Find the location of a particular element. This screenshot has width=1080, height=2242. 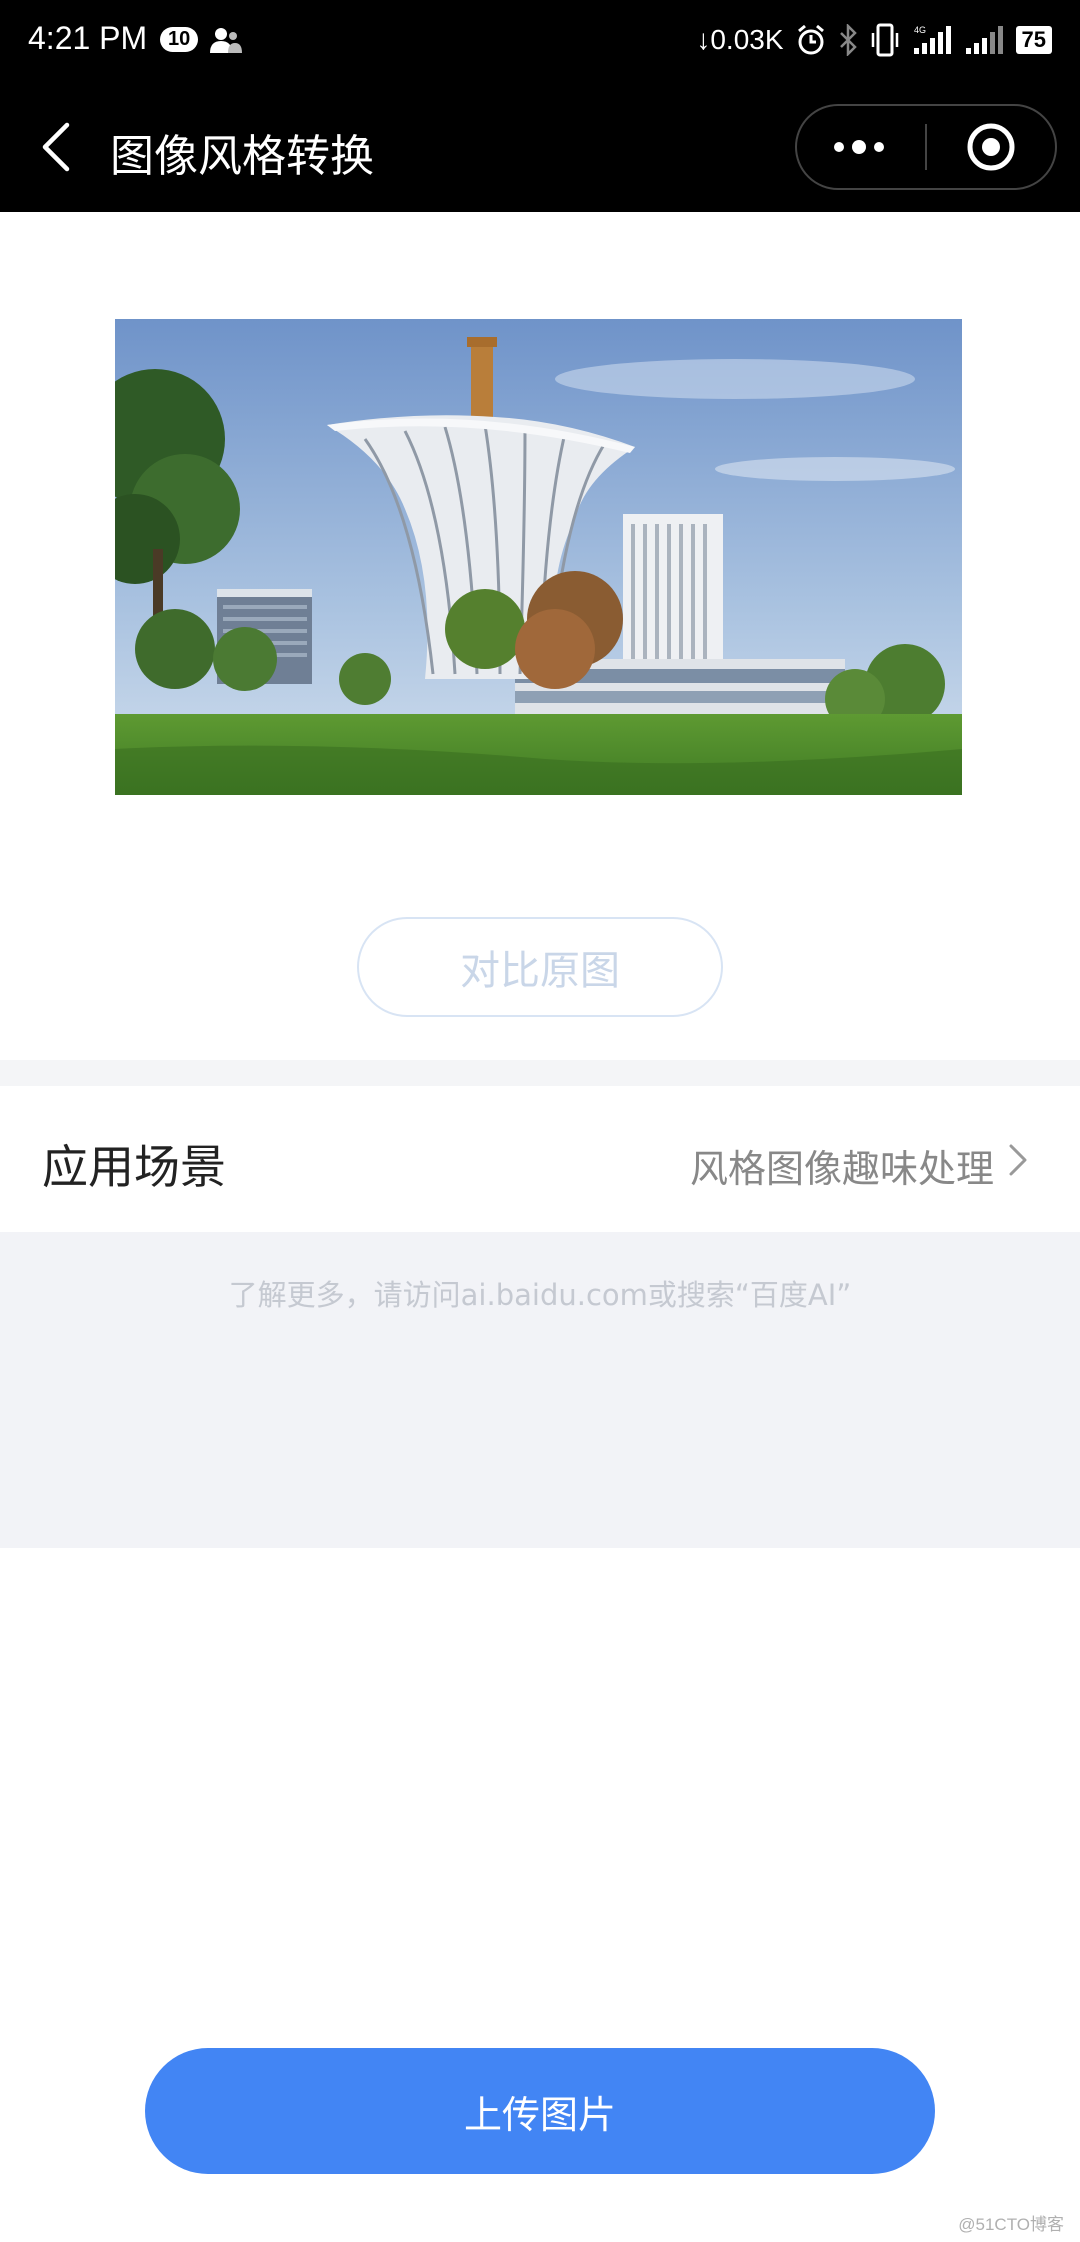

alarm-icon is located at coordinates (810, 39).